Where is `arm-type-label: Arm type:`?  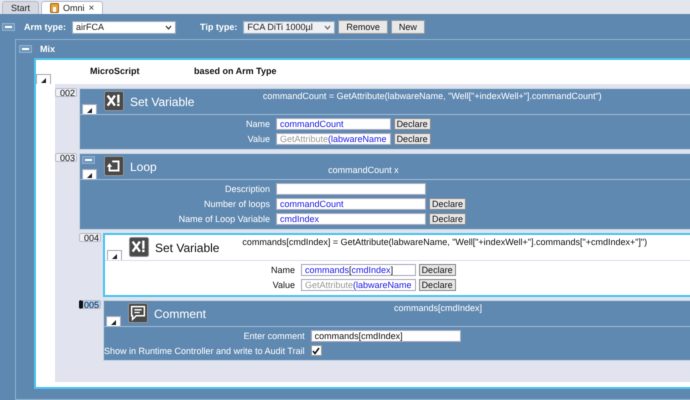
arm-type-label: Arm type: is located at coordinates (45, 27).